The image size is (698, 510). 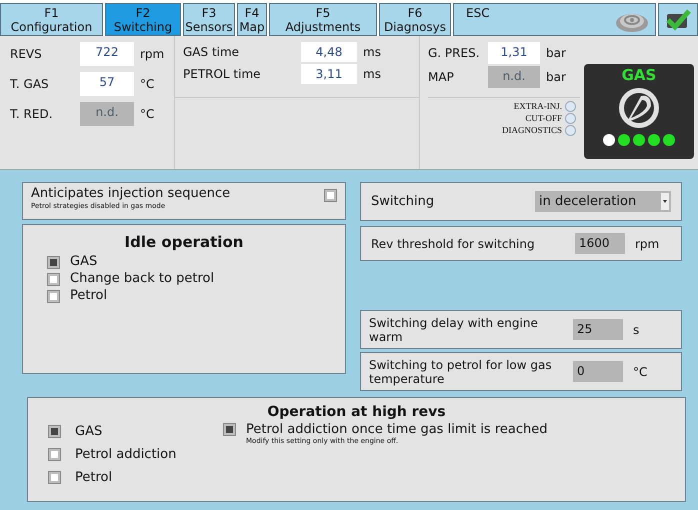 I want to click on dropdown-caret-icon, so click(x=665, y=201).